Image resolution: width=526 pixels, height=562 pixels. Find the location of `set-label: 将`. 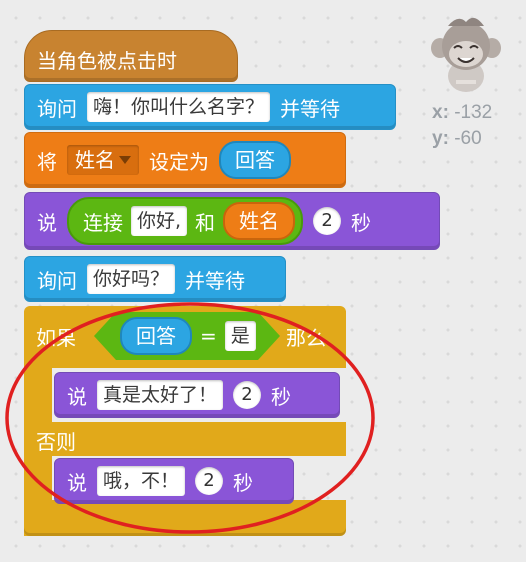

set-label: 将 is located at coordinates (47, 161).